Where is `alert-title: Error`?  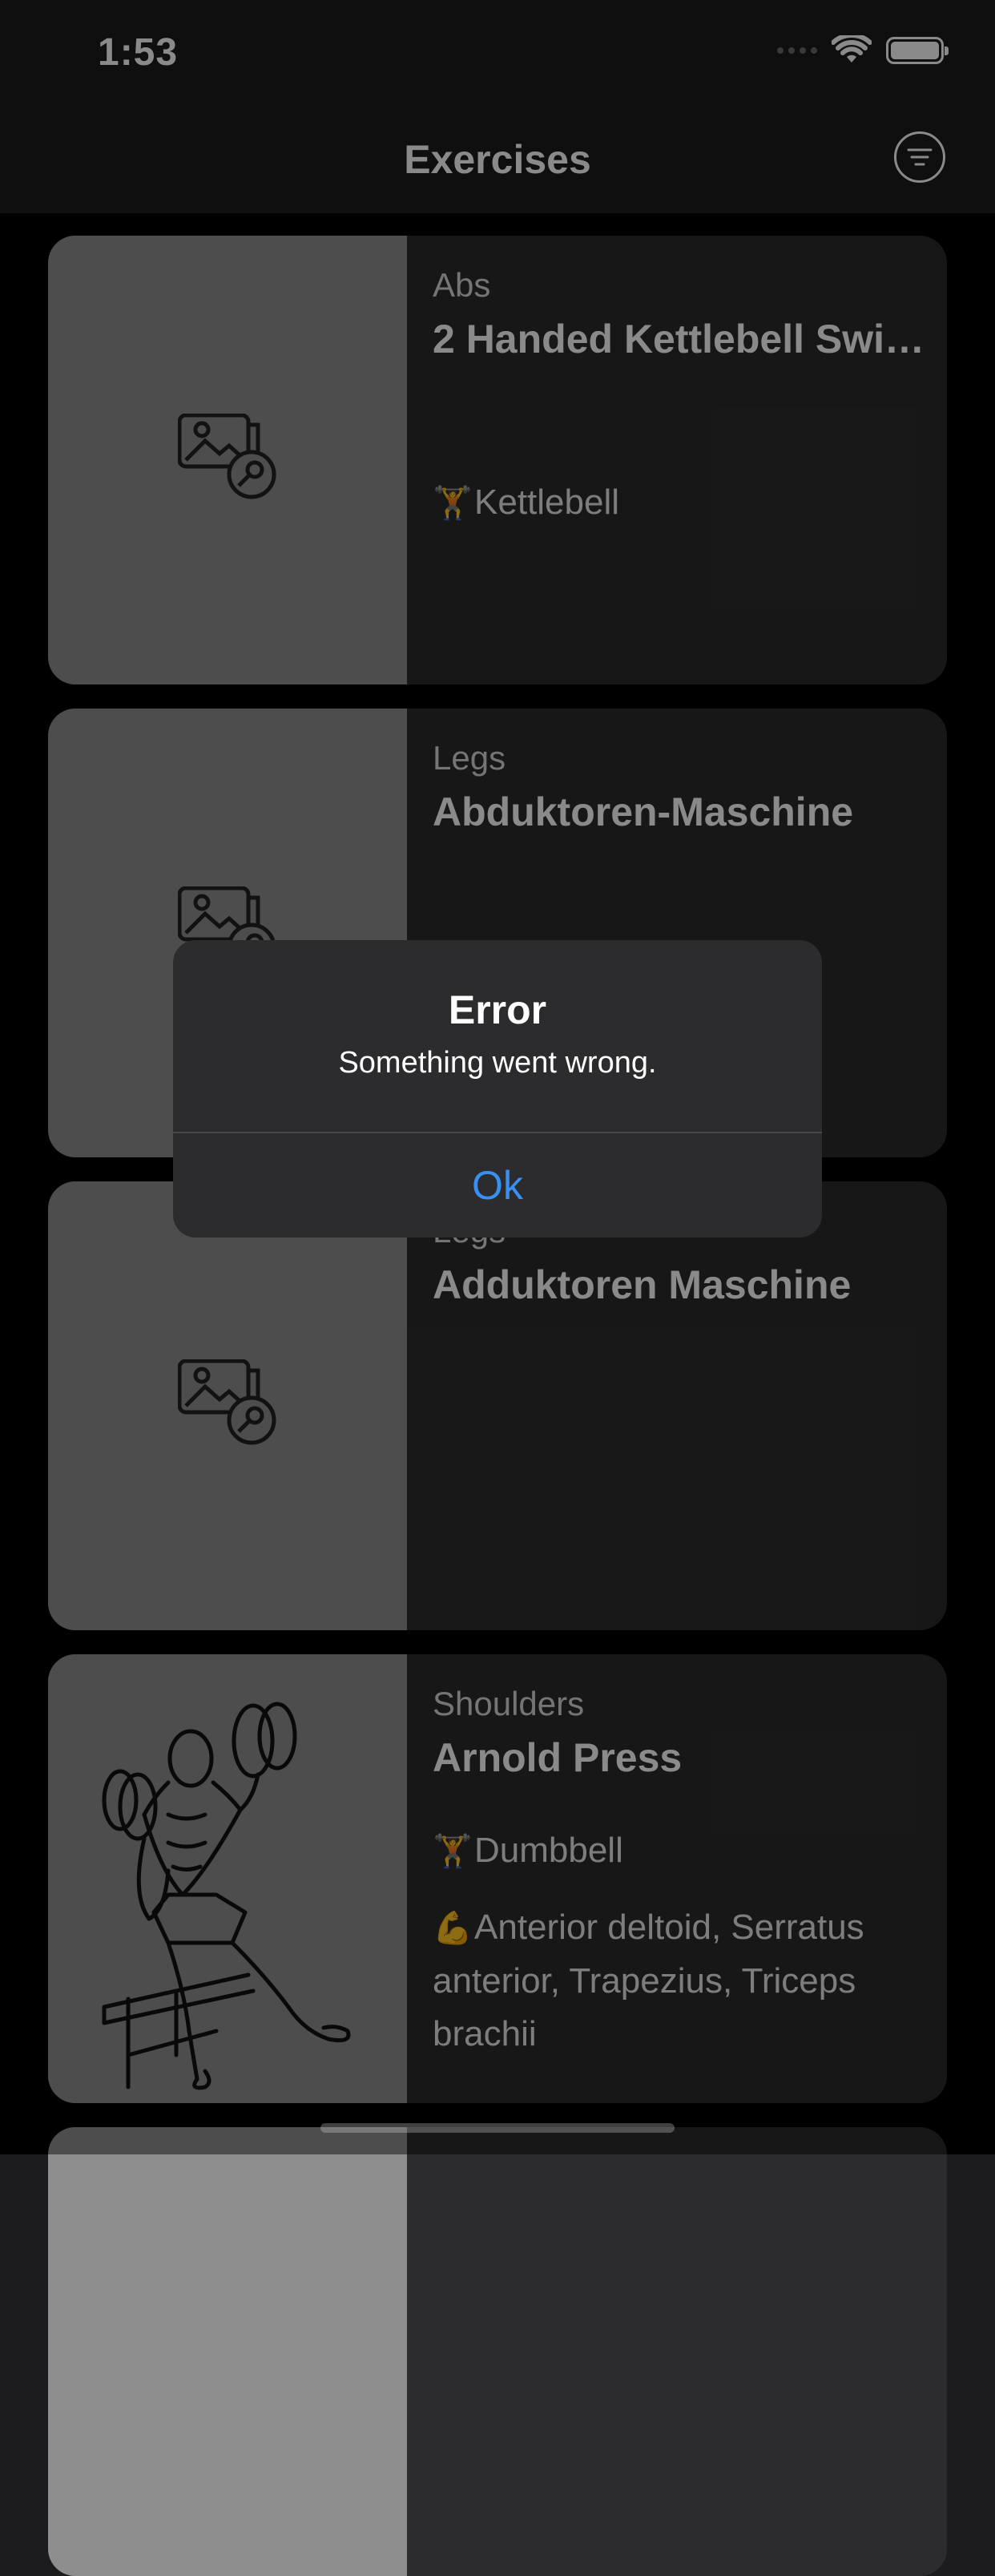 alert-title: Error is located at coordinates (497, 1009).